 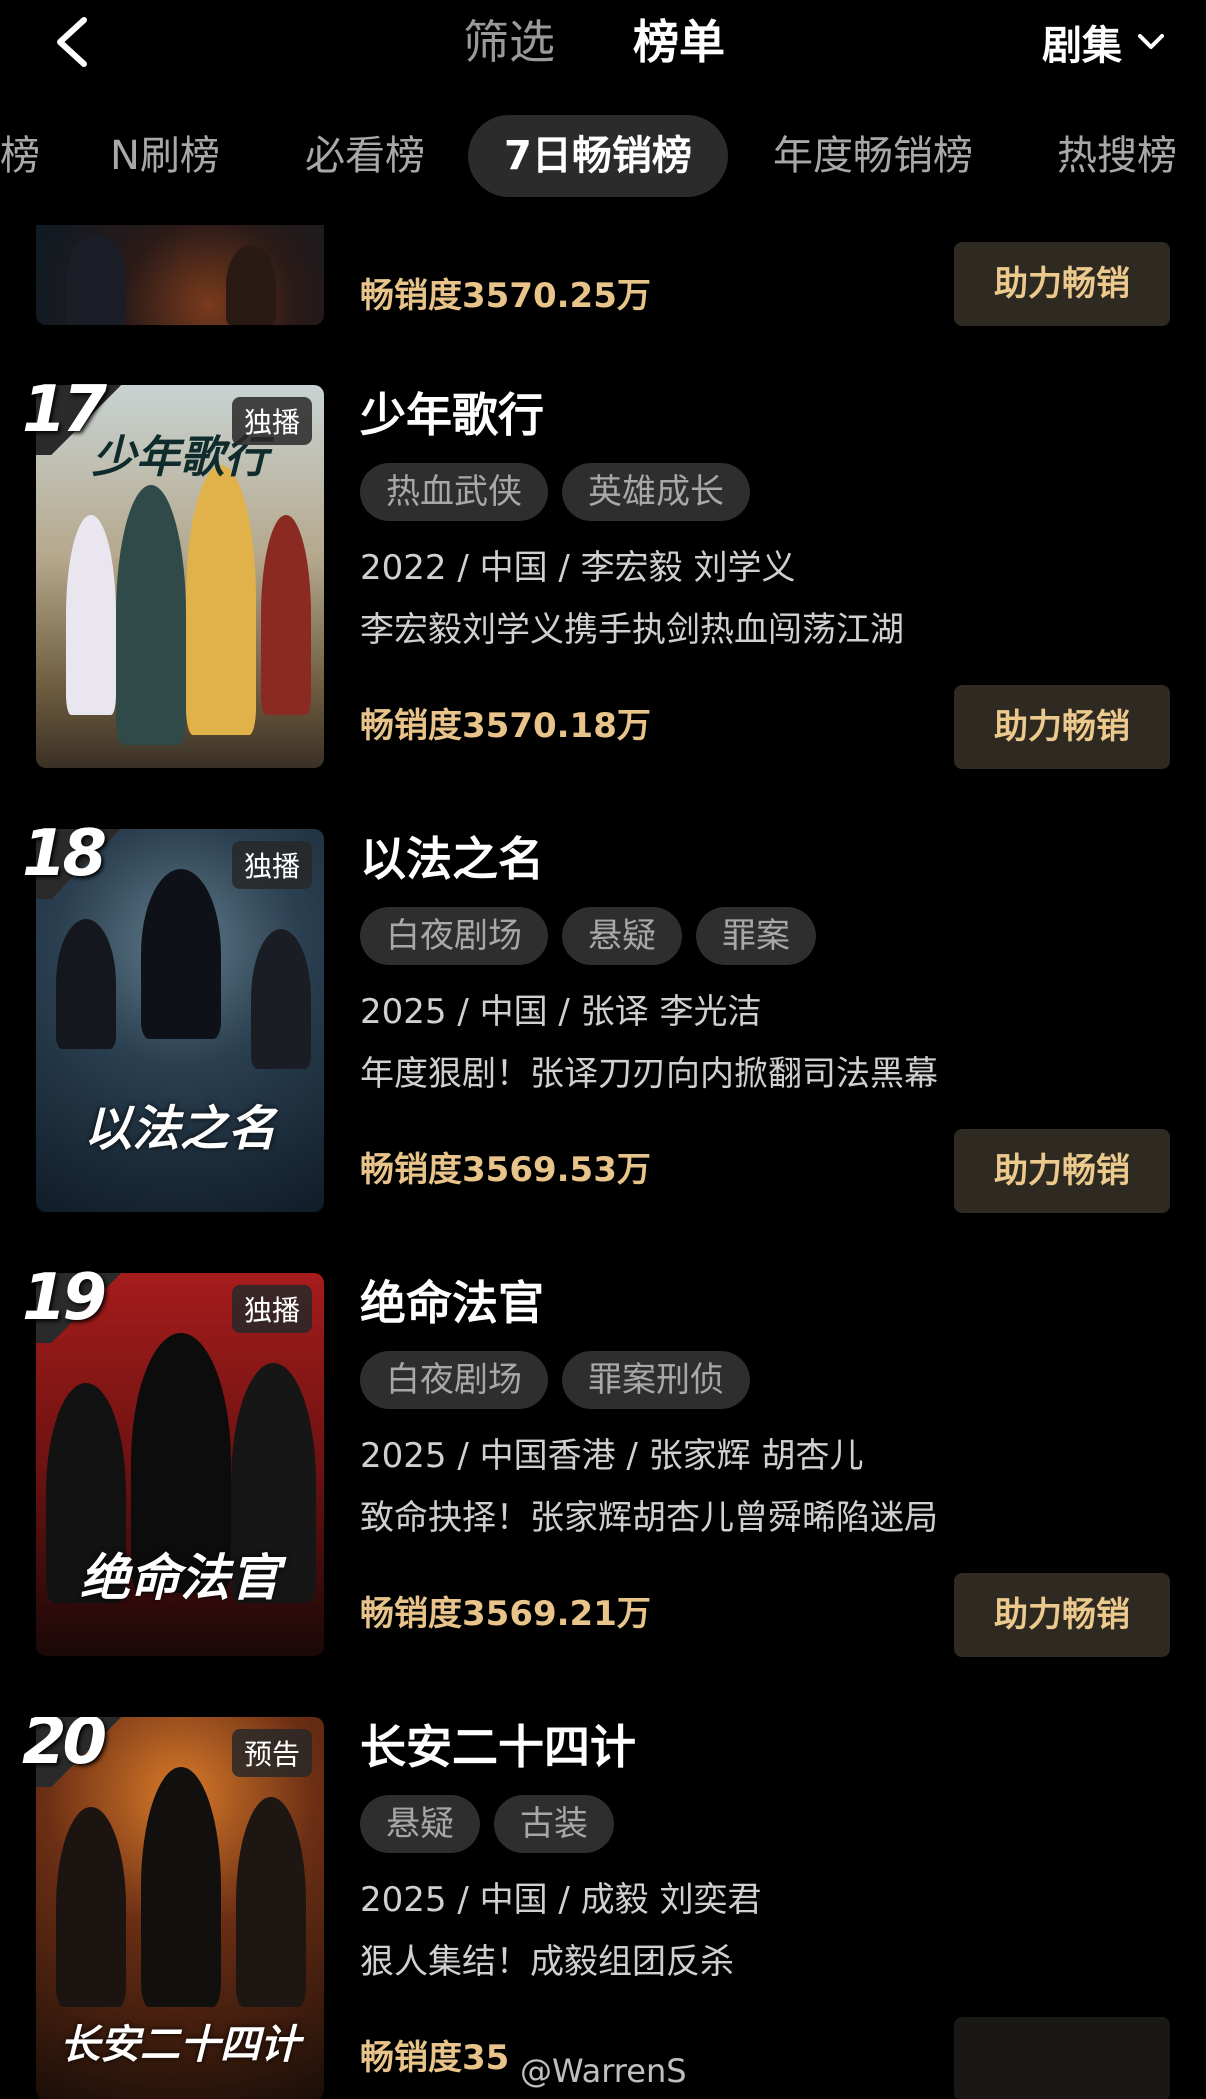 What do you see at coordinates (72, 42) in the screenshot?
I see `back-icon` at bounding box center [72, 42].